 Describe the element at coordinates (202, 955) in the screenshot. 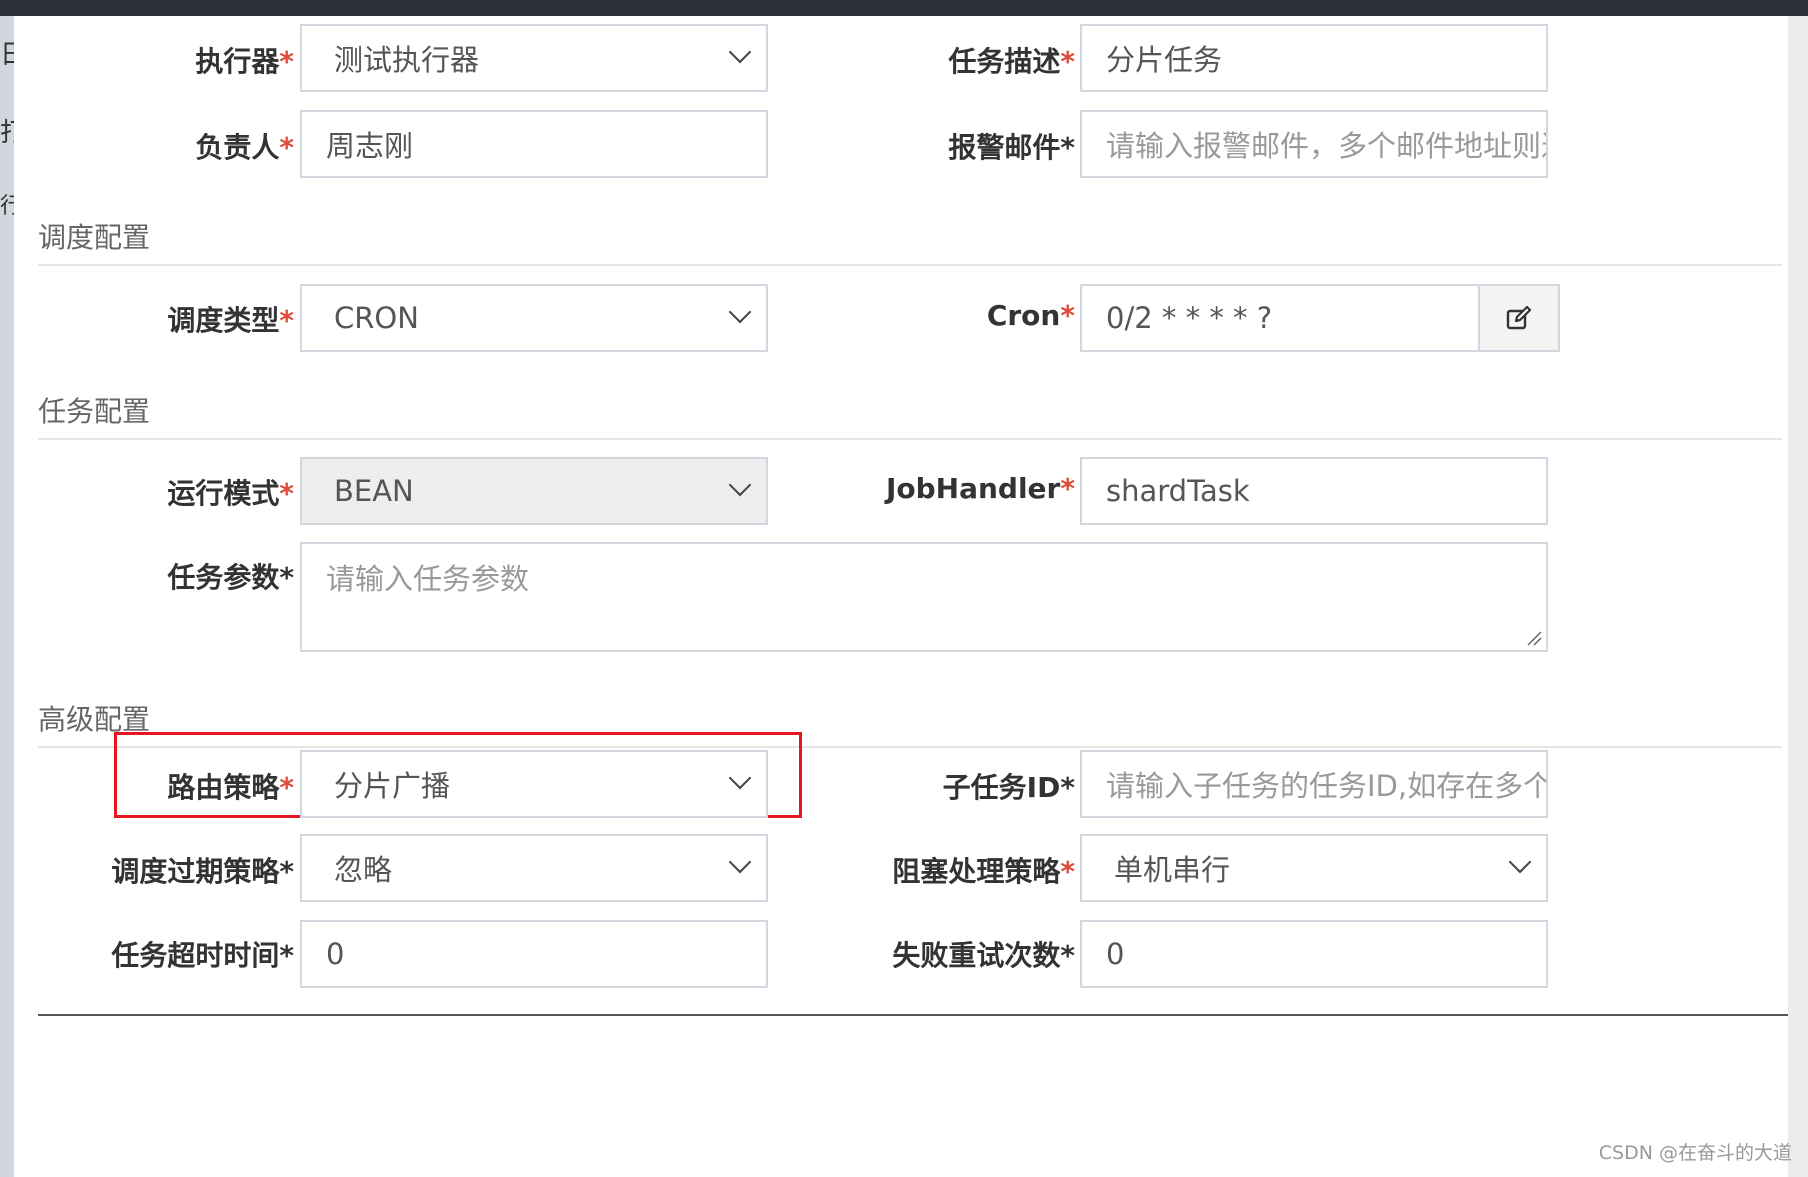

I see `timeout-label: 任务超时时间*` at that location.